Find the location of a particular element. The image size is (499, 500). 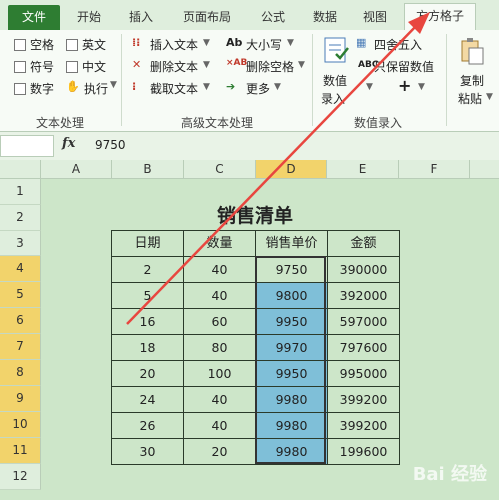

table-cell: 797600 is located at coordinates (364, 348).